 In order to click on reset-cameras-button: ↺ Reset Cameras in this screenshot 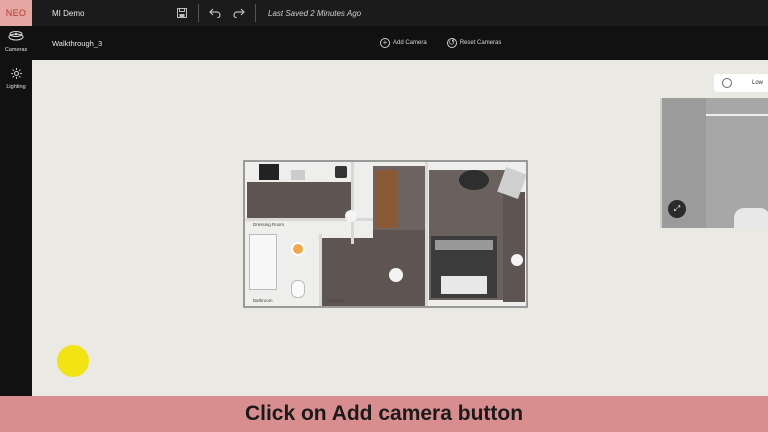, I will do `click(474, 43)`.